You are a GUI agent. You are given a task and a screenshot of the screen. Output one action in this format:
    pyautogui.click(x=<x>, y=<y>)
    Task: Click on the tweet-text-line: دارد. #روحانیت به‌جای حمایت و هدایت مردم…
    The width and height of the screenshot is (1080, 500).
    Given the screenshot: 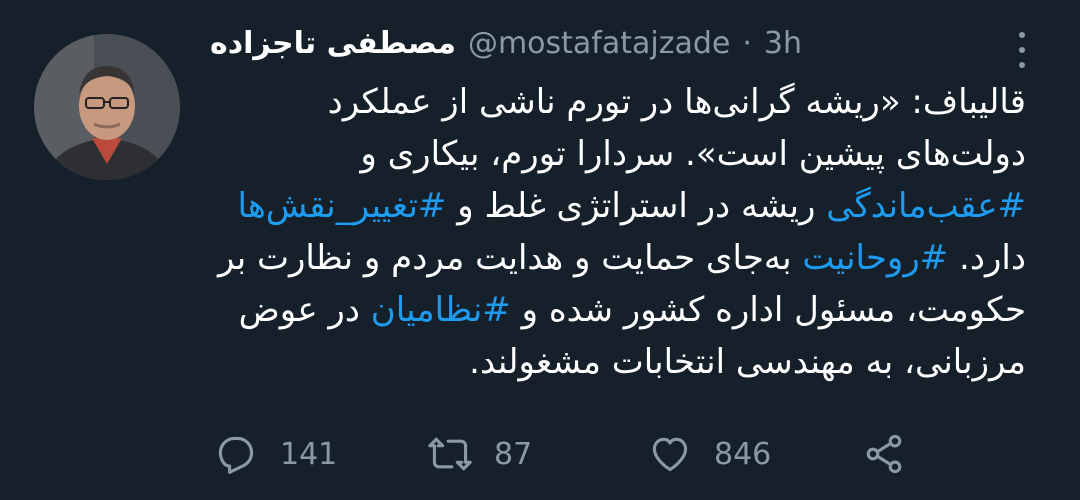 What is the action you would take?
    pyautogui.click(x=616, y=258)
    